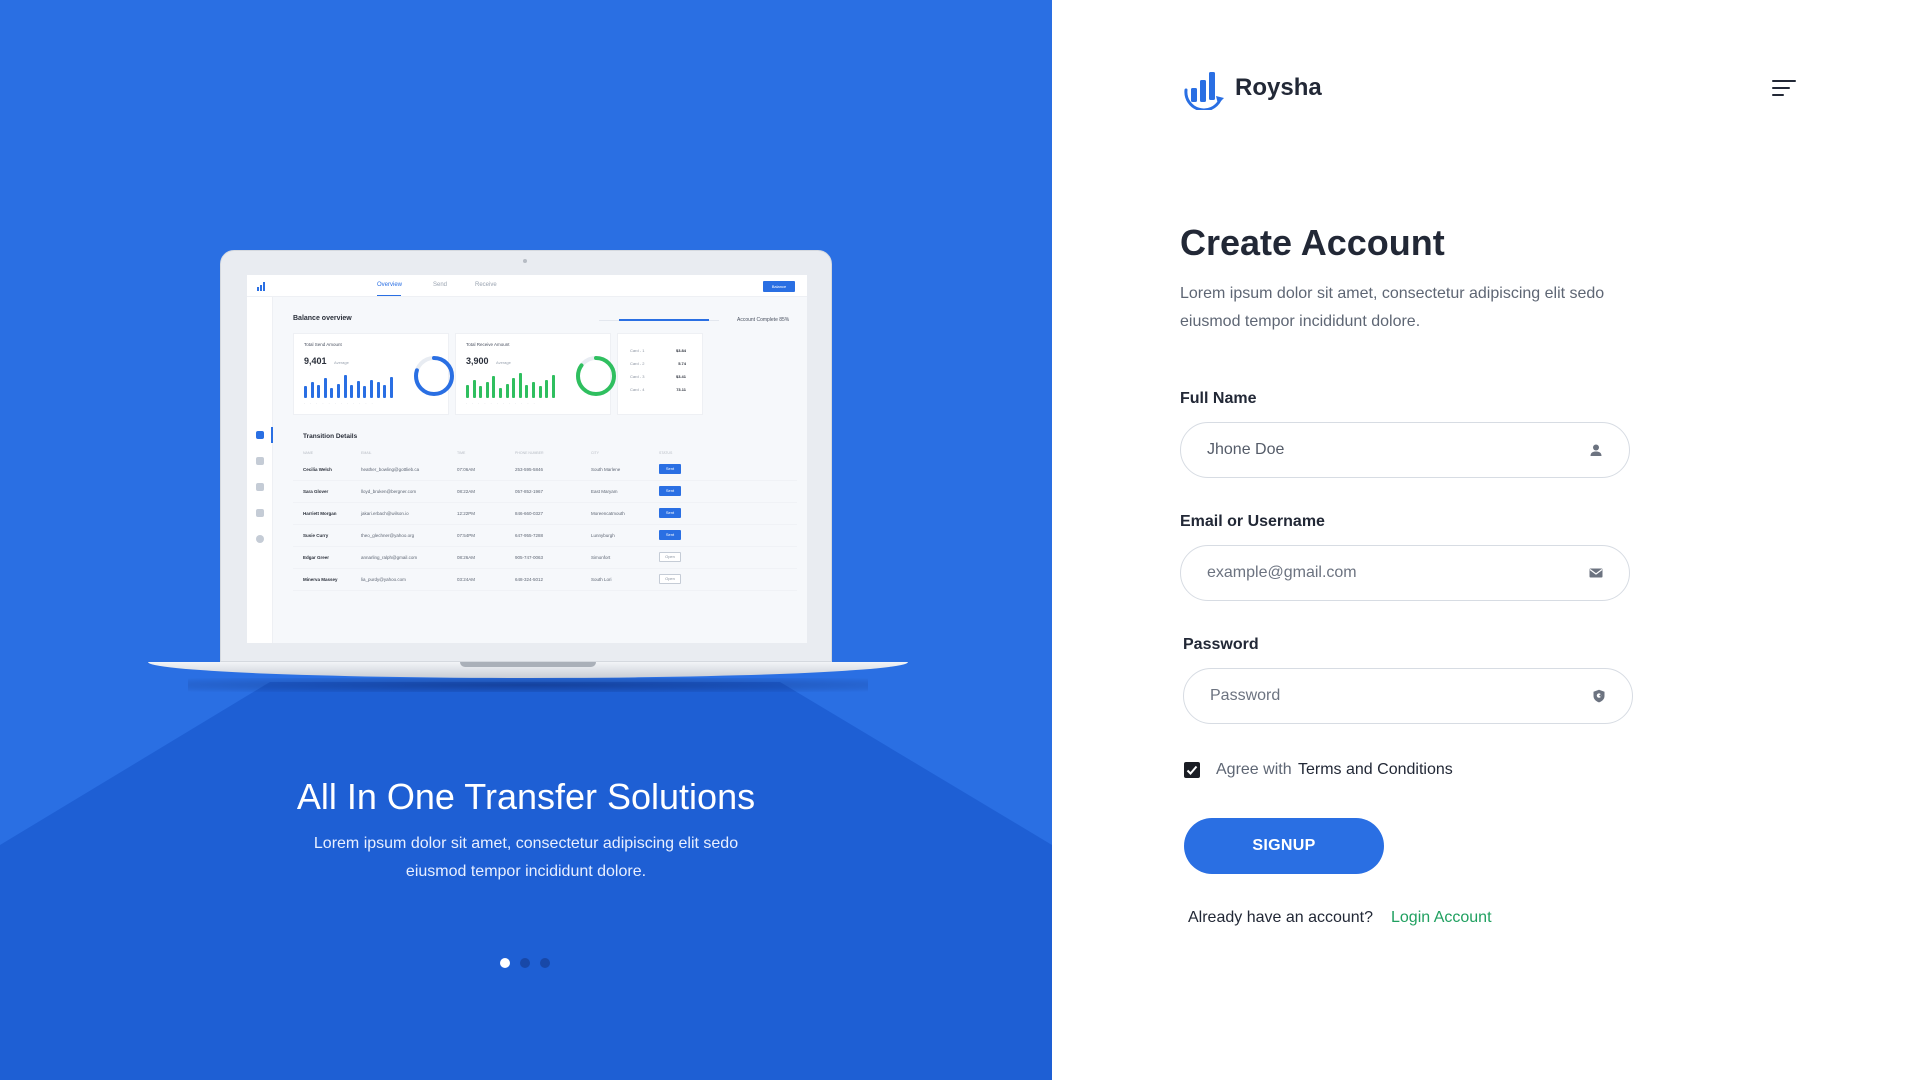  Describe the element at coordinates (1390, 696) in the screenshot. I see `password-input` at that location.